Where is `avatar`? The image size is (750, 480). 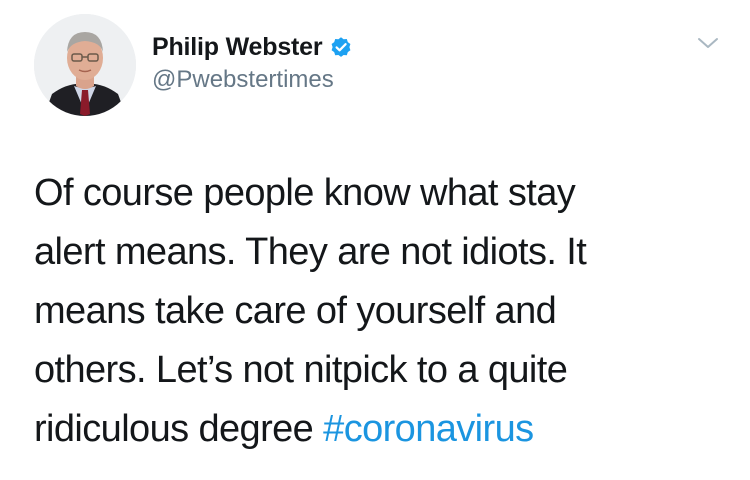 avatar is located at coordinates (85, 65).